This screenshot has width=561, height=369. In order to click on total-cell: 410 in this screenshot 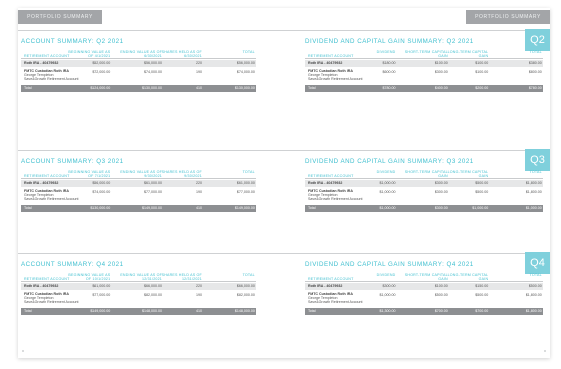, I will do `click(198, 311)`.